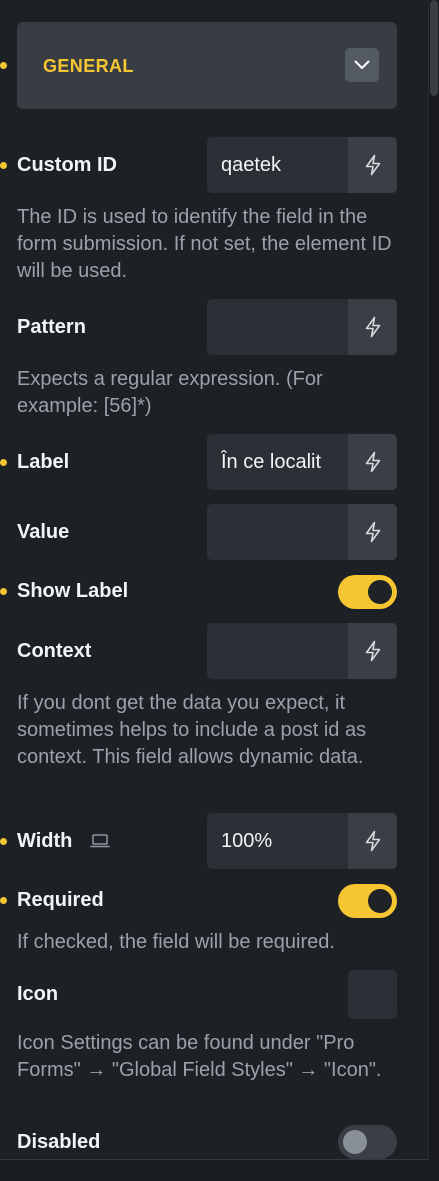 This screenshot has width=439, height=1181. What do you see at coordinates (100, 843) in the screenshot?
I see `laptop-icon` at bounding box center [100, 843].